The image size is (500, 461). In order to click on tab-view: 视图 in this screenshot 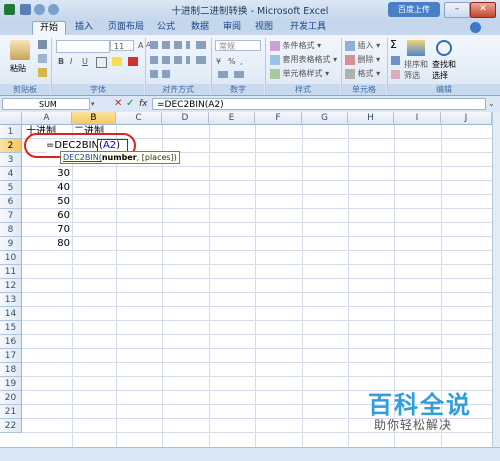, I will do `click(264, 27)`.